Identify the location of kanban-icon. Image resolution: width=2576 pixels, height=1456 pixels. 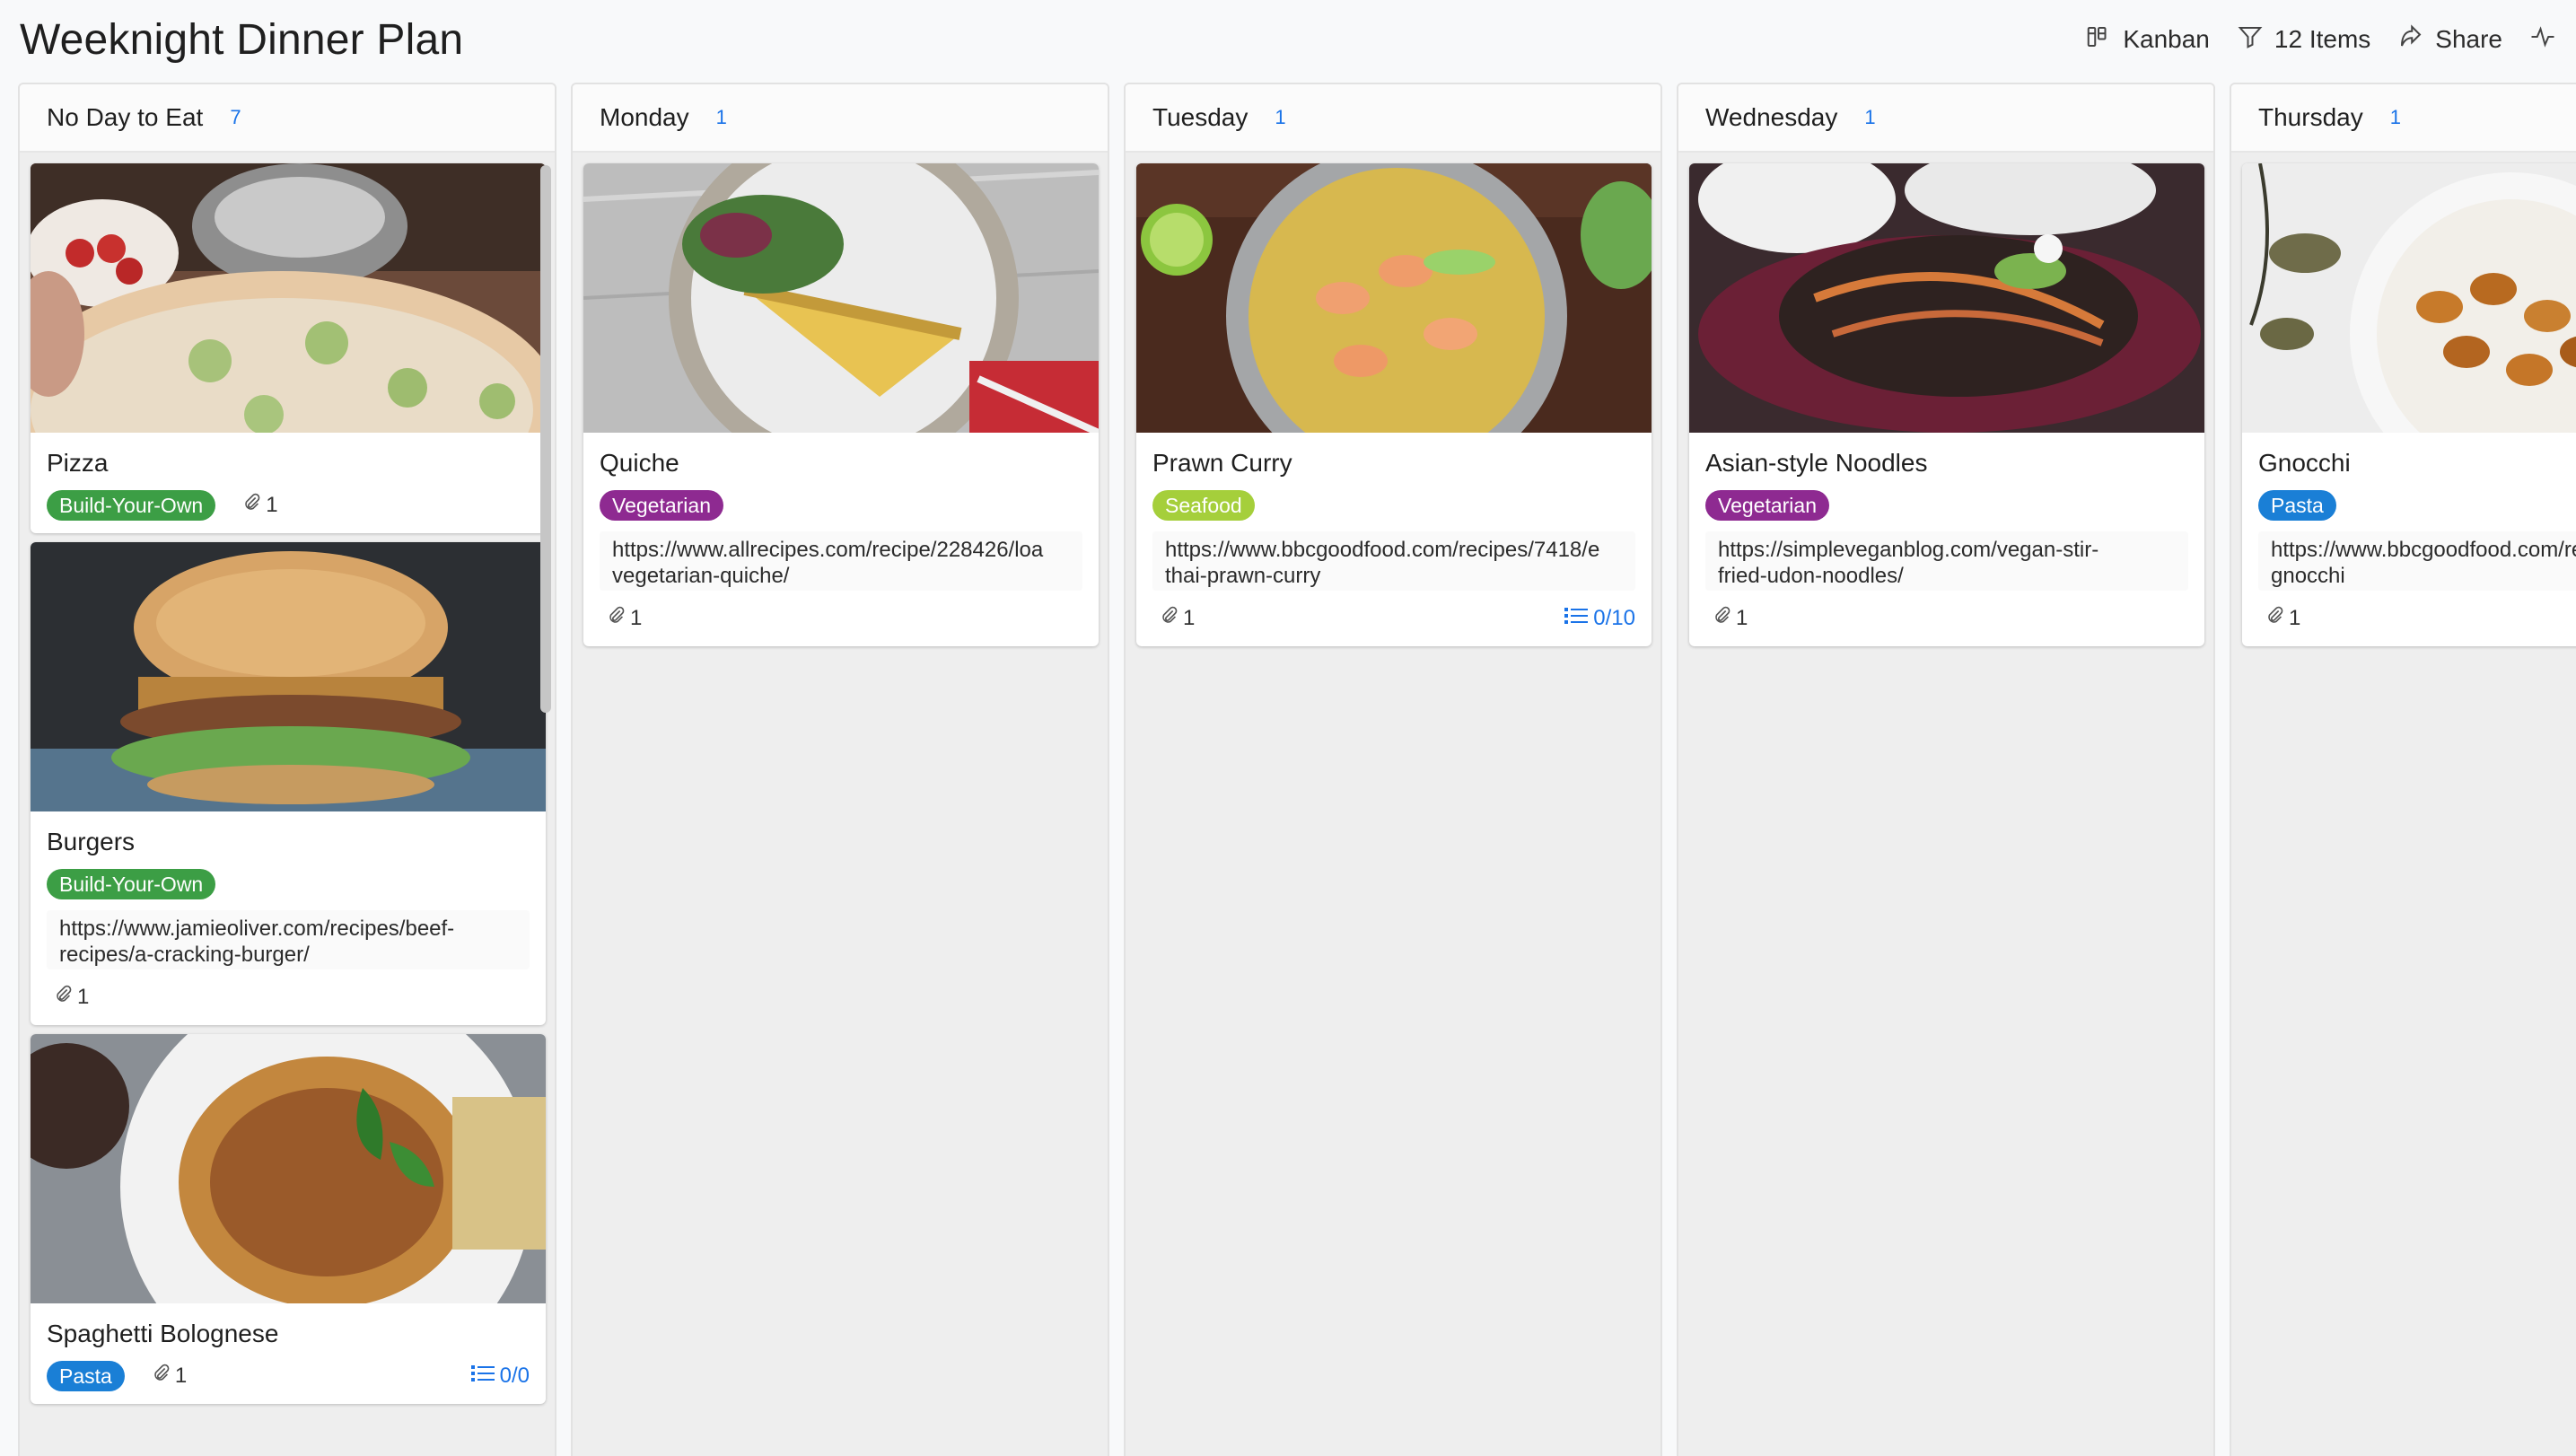
(2098, 40).